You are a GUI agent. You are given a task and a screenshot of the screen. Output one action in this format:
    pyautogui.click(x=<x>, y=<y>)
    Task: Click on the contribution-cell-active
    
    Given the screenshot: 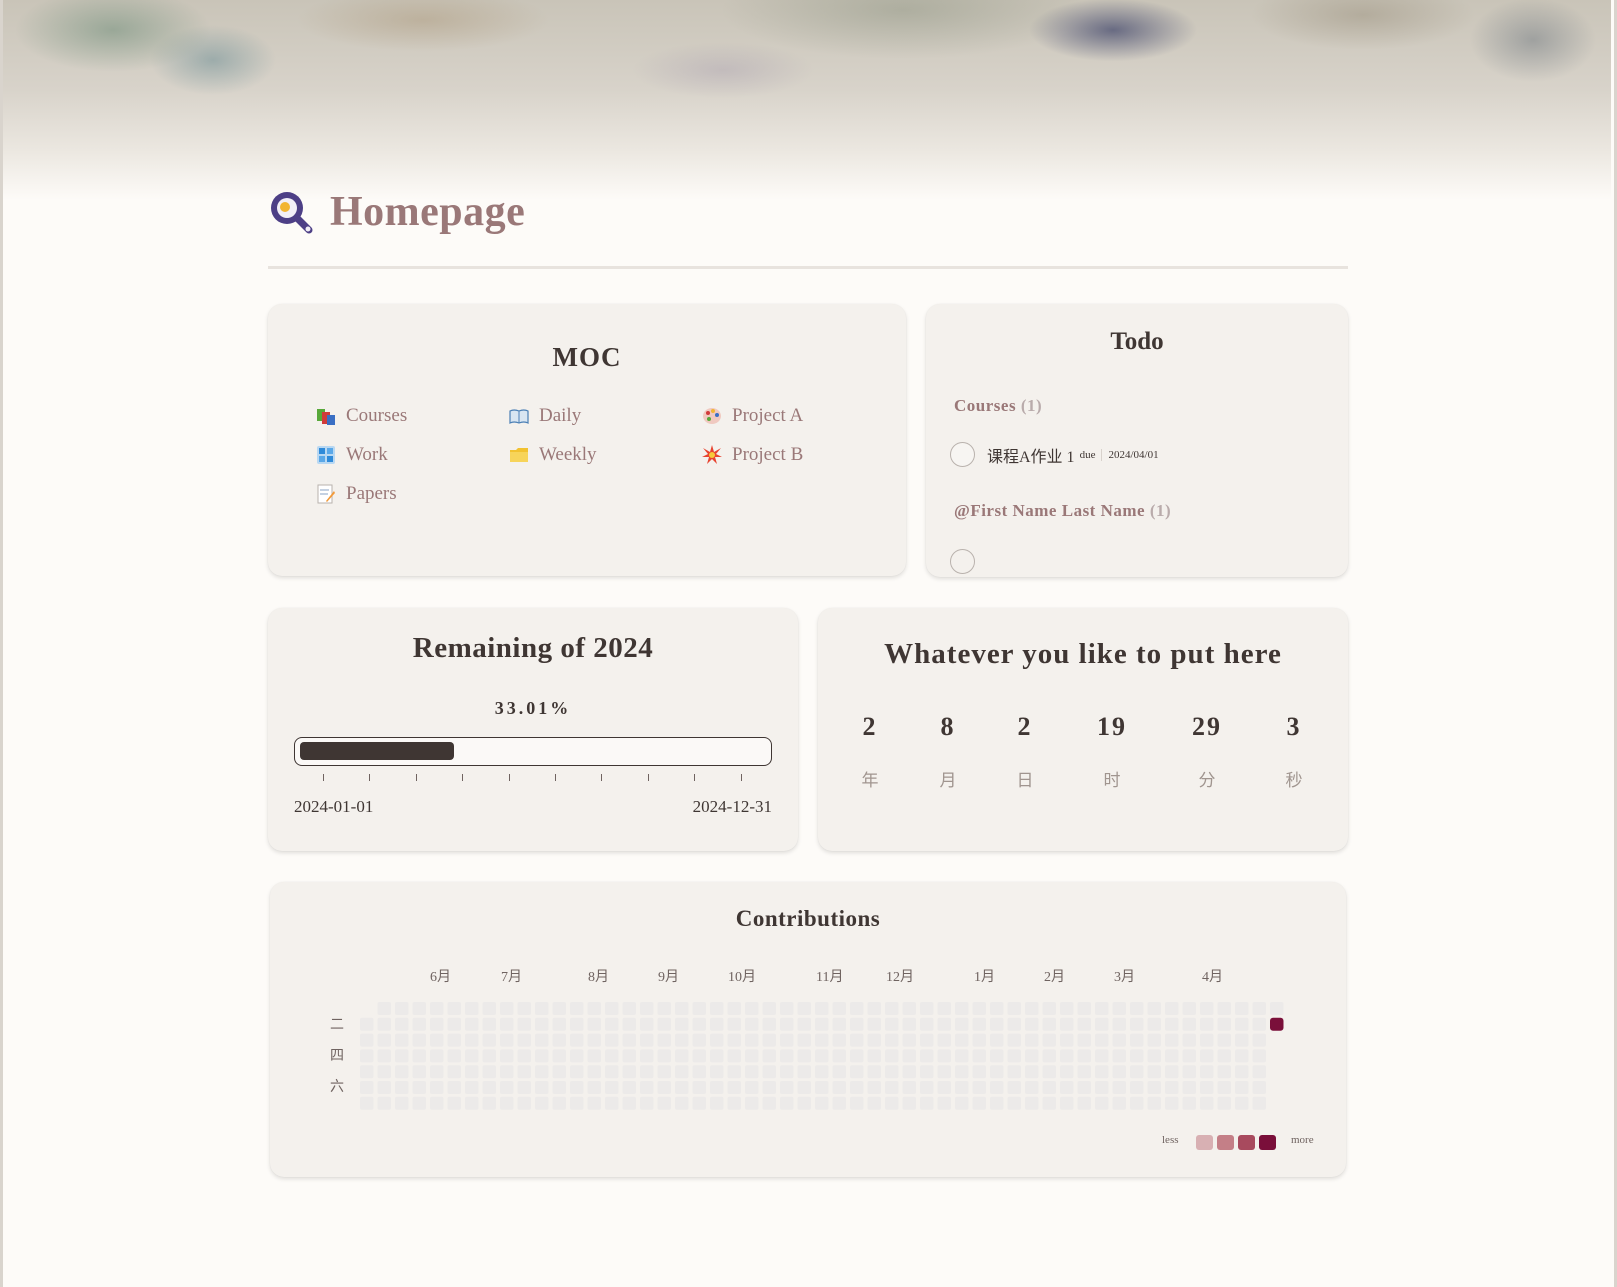 What is the action you would take?
    pyautogui.click(x=1277, y=1024)
    